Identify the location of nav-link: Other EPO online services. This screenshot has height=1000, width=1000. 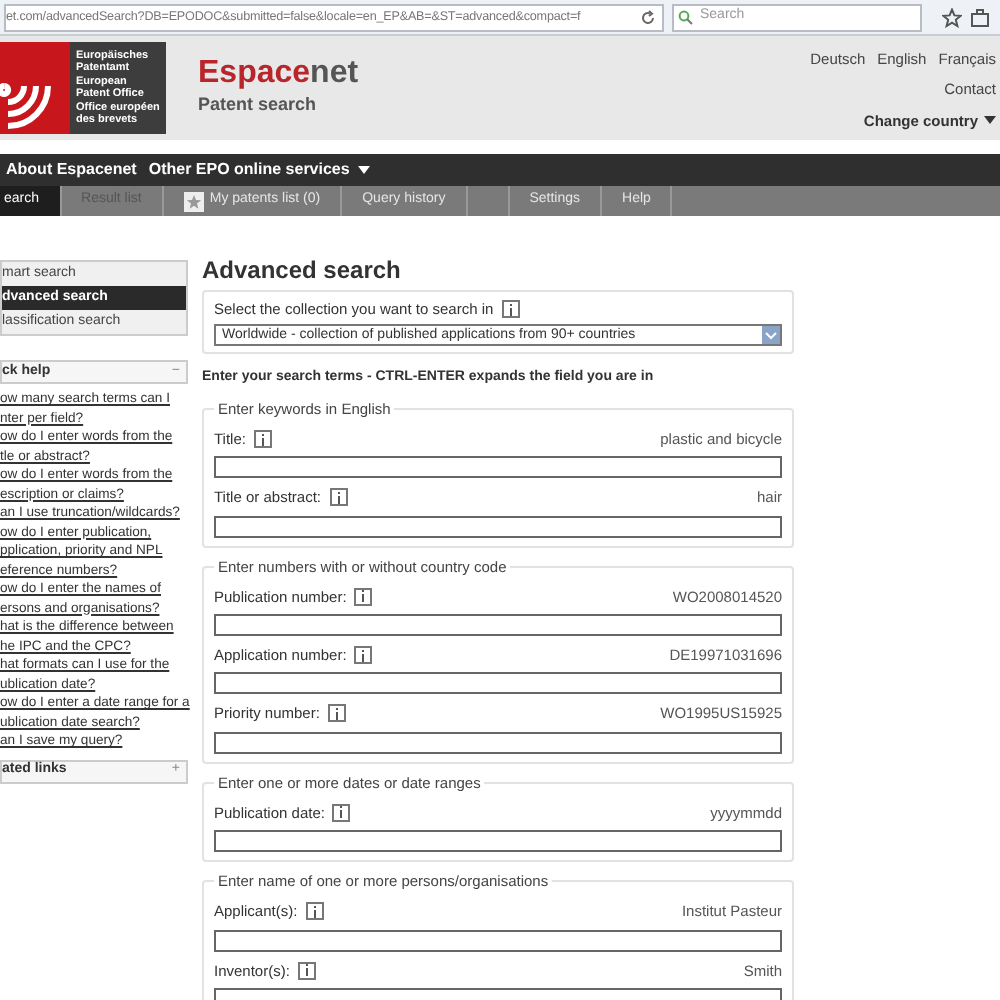
(259, 170).